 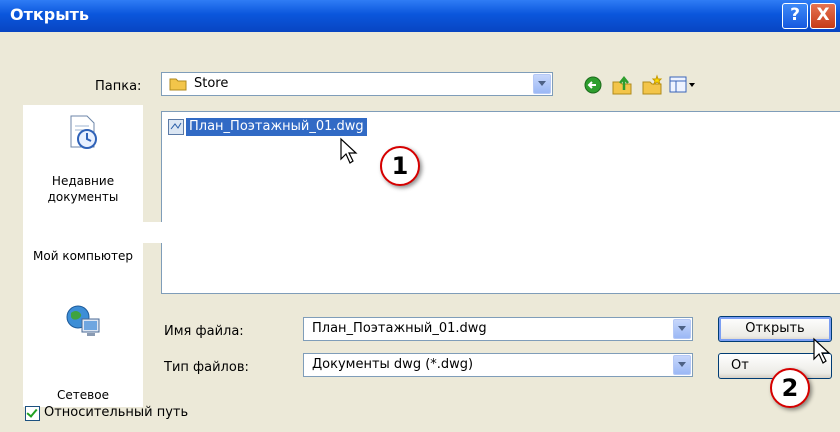 What do you see at coordinates (498, 365) in the screenshot?
I see `filetype-select: Документы dwg (*.dwg)` at bounding box center [498, 365].